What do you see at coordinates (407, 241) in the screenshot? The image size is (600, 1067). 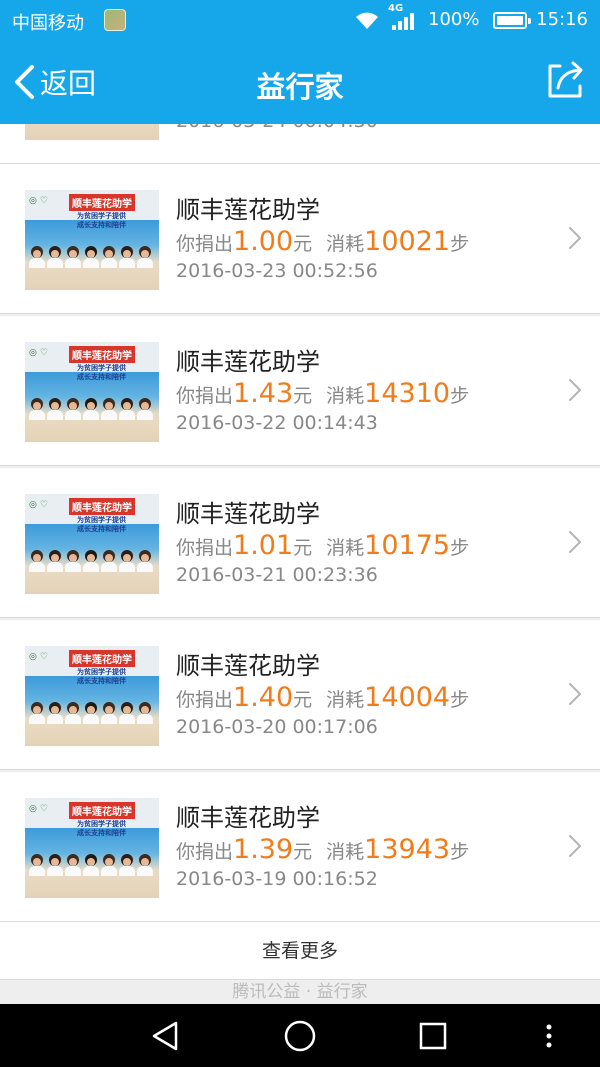 I see `step-count: 10021` at bounding box center [407, 241].